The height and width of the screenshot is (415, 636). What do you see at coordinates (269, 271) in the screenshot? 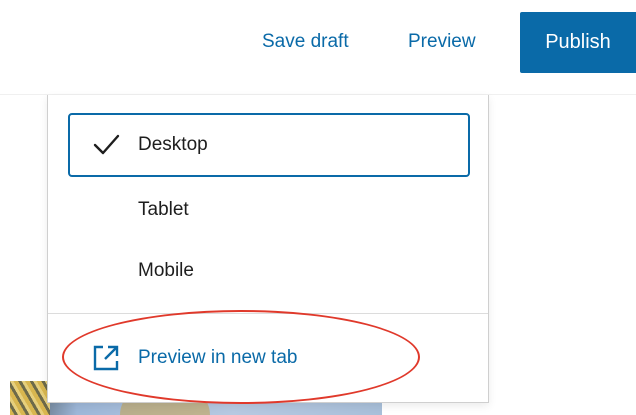
I see `menu-item-mobile: Mobile` at bounding box center [269, 271].